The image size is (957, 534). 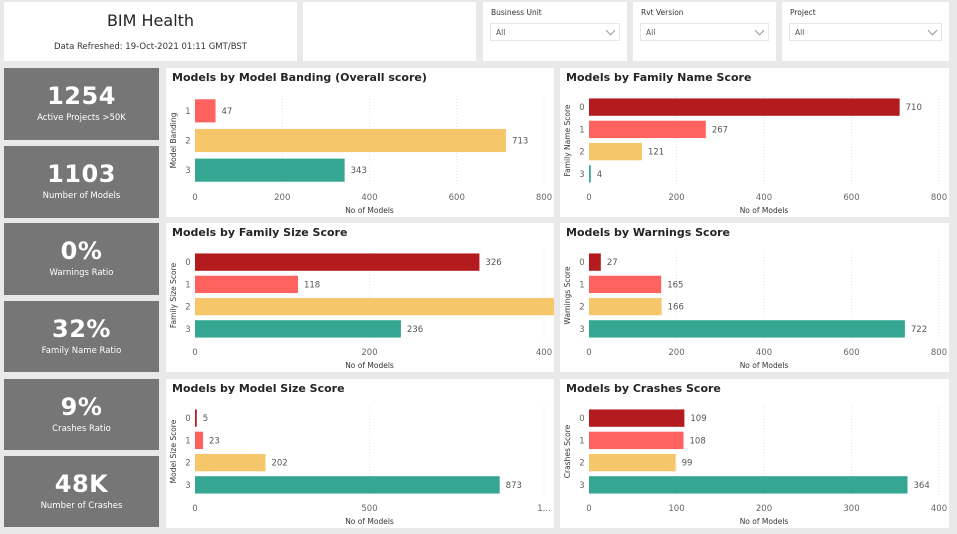 I want to click on slicer-label: Project, so click(x=803, y=12).